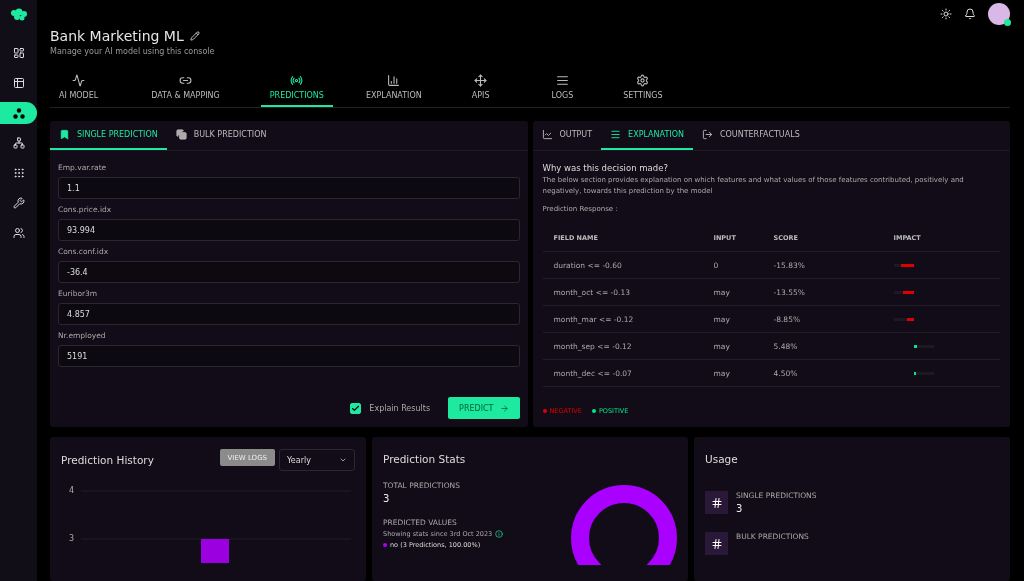  What do you see at coordinates (480, 90) in the screenshot?
I see `nav-tab: APIS` at bounding box center [480, 90].